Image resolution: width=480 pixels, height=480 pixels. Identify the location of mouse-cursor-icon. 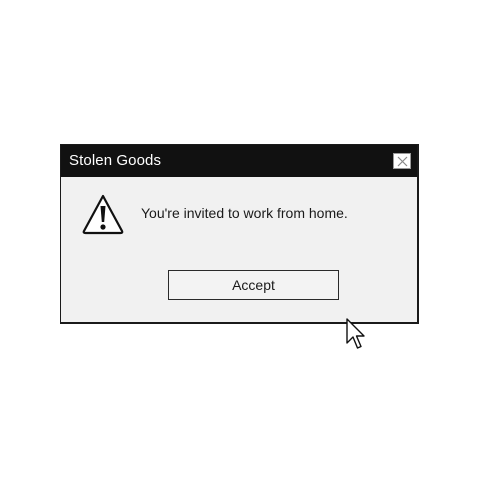
(355, 333).